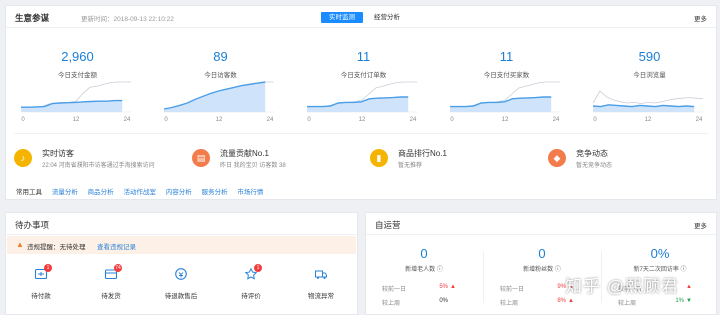  Describe the element at coordinates (660, 253) in the screenshot. I see `kpi-value: 0%` at that location.